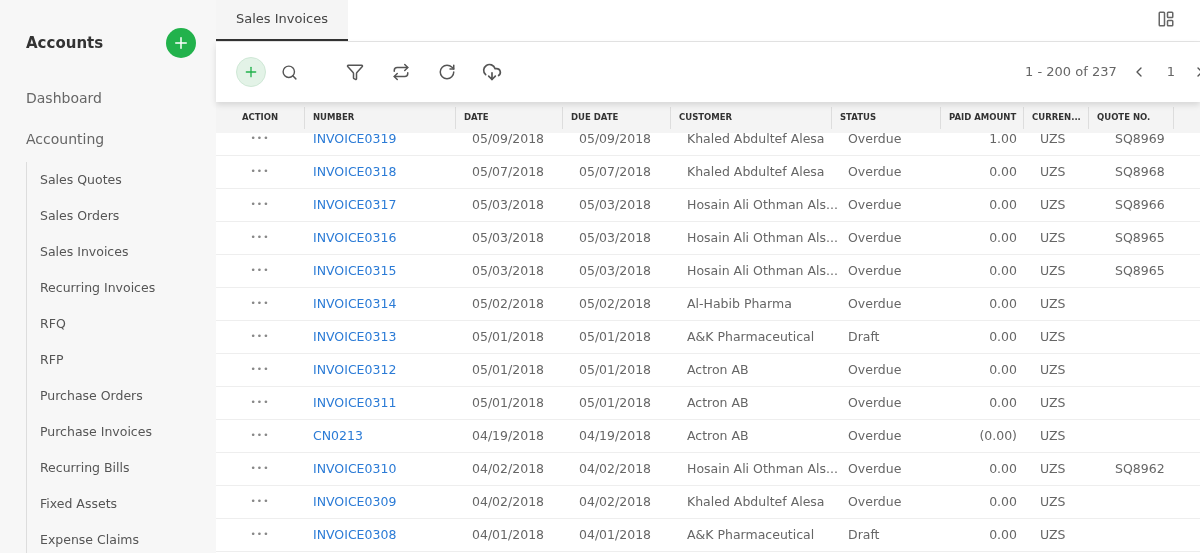 The height and width of the screenshot is (553, 1200). Describe the element at coordinates (355, 469) in the screenshot. I see `invoice-link: INVOICE0310` at that location.